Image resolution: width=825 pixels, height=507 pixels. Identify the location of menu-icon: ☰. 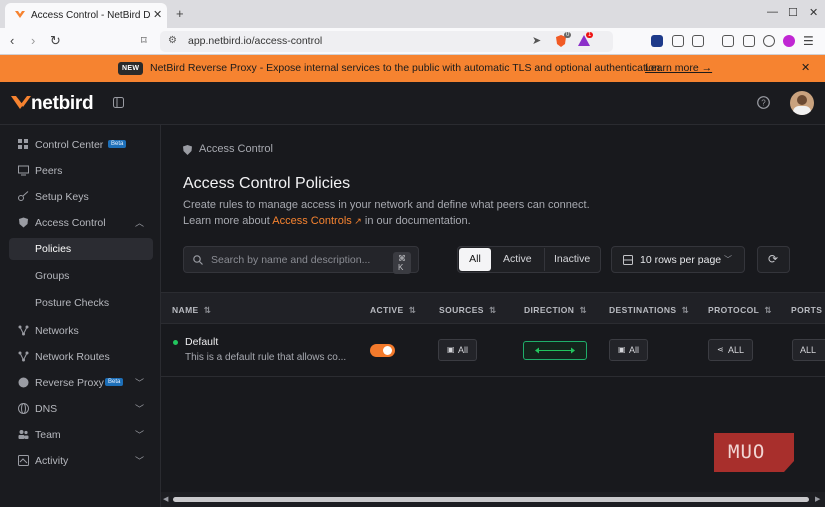
(808, 41).